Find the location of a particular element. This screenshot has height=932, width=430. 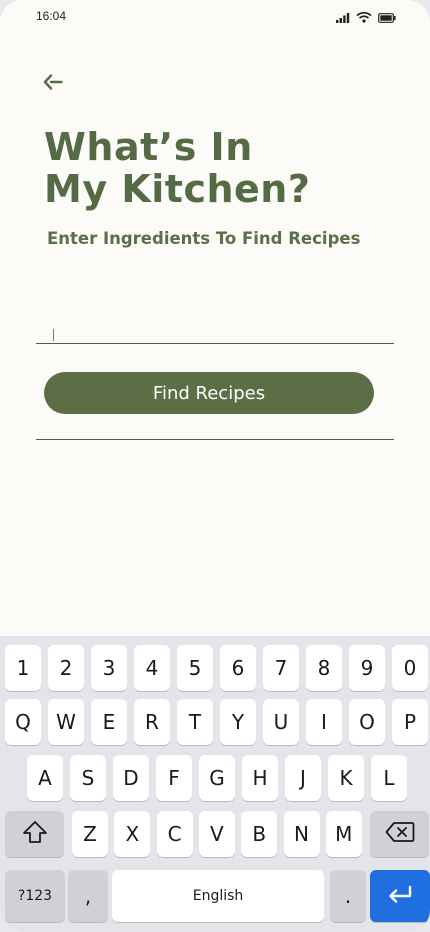

back-arrow-icon is located at coordinates (53, 84).